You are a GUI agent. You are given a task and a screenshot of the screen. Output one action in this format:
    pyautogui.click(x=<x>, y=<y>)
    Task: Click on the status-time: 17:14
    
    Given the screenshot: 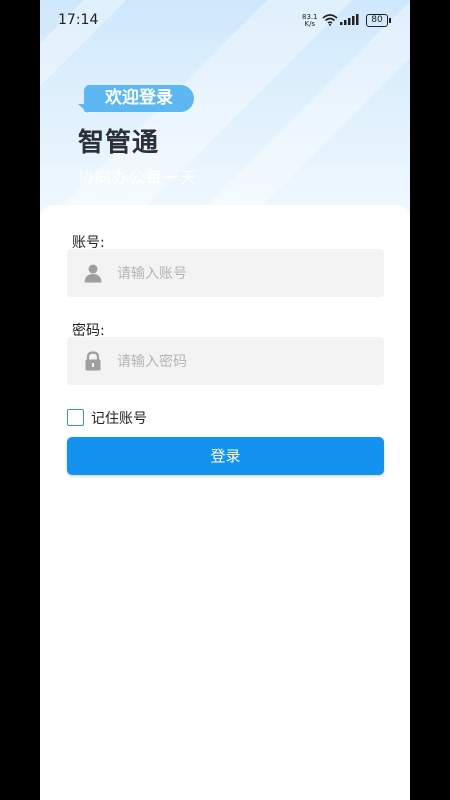 What is the action you would take?
    pyautogui.click(x=78, y=20)
    